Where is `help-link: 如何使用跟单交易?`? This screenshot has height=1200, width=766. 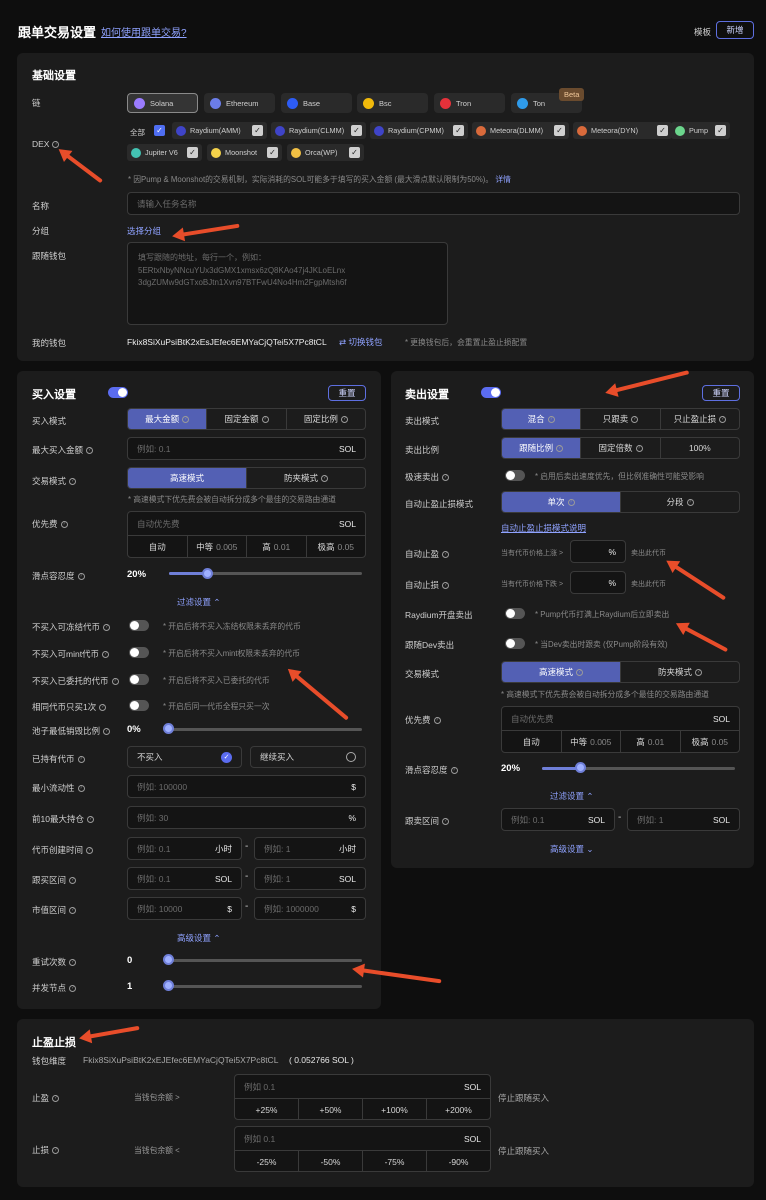 help-link: 如何使用跟单交易? is located at coordinates (144, 31).